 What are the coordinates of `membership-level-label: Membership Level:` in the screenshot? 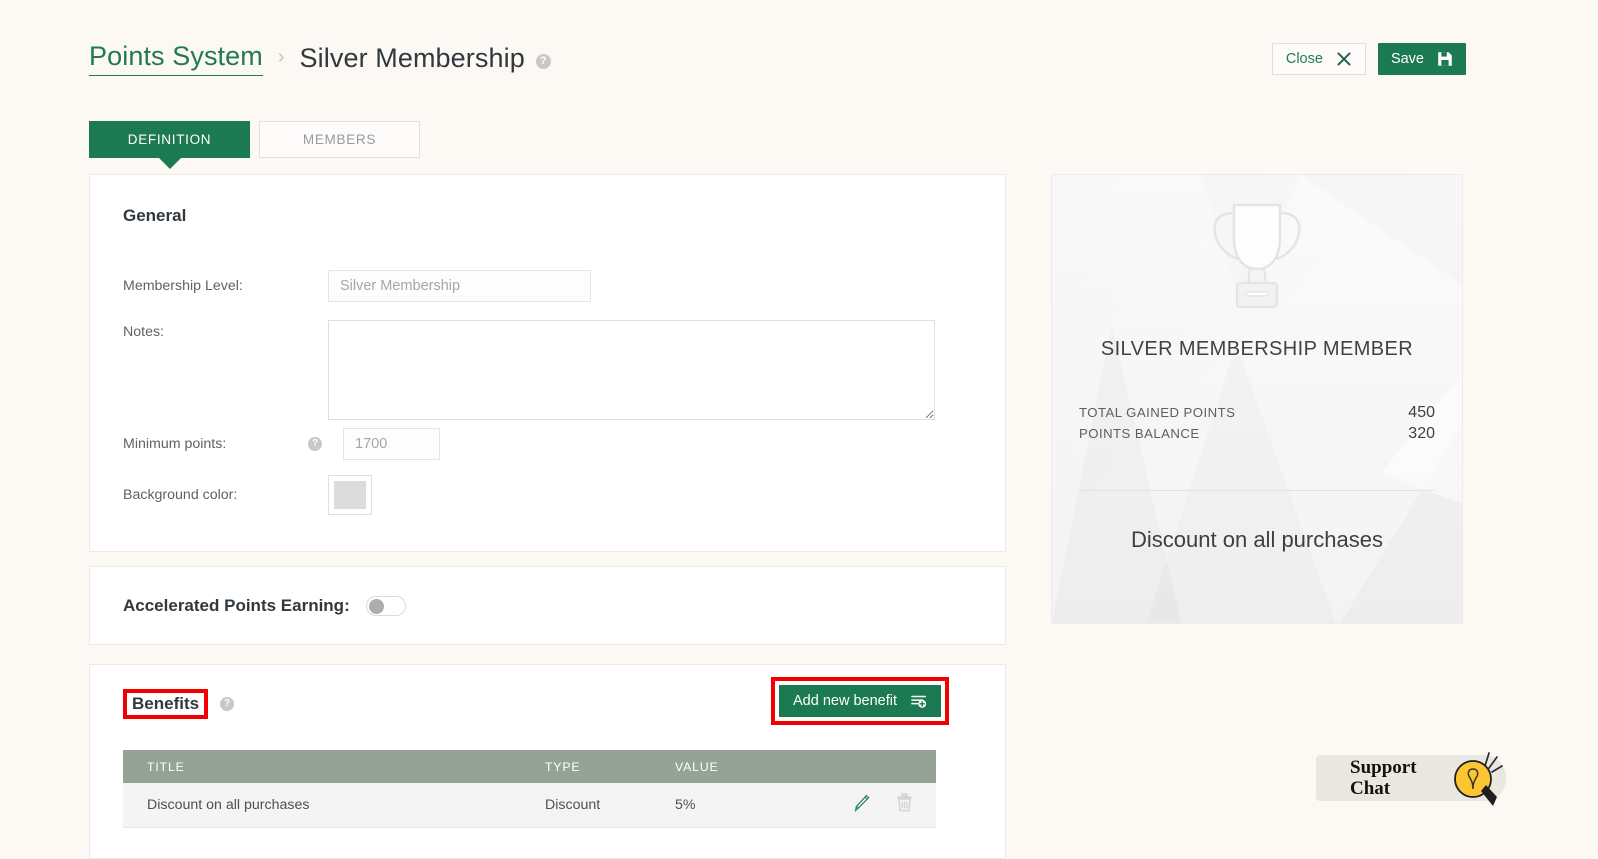 It's located at (183, 286).